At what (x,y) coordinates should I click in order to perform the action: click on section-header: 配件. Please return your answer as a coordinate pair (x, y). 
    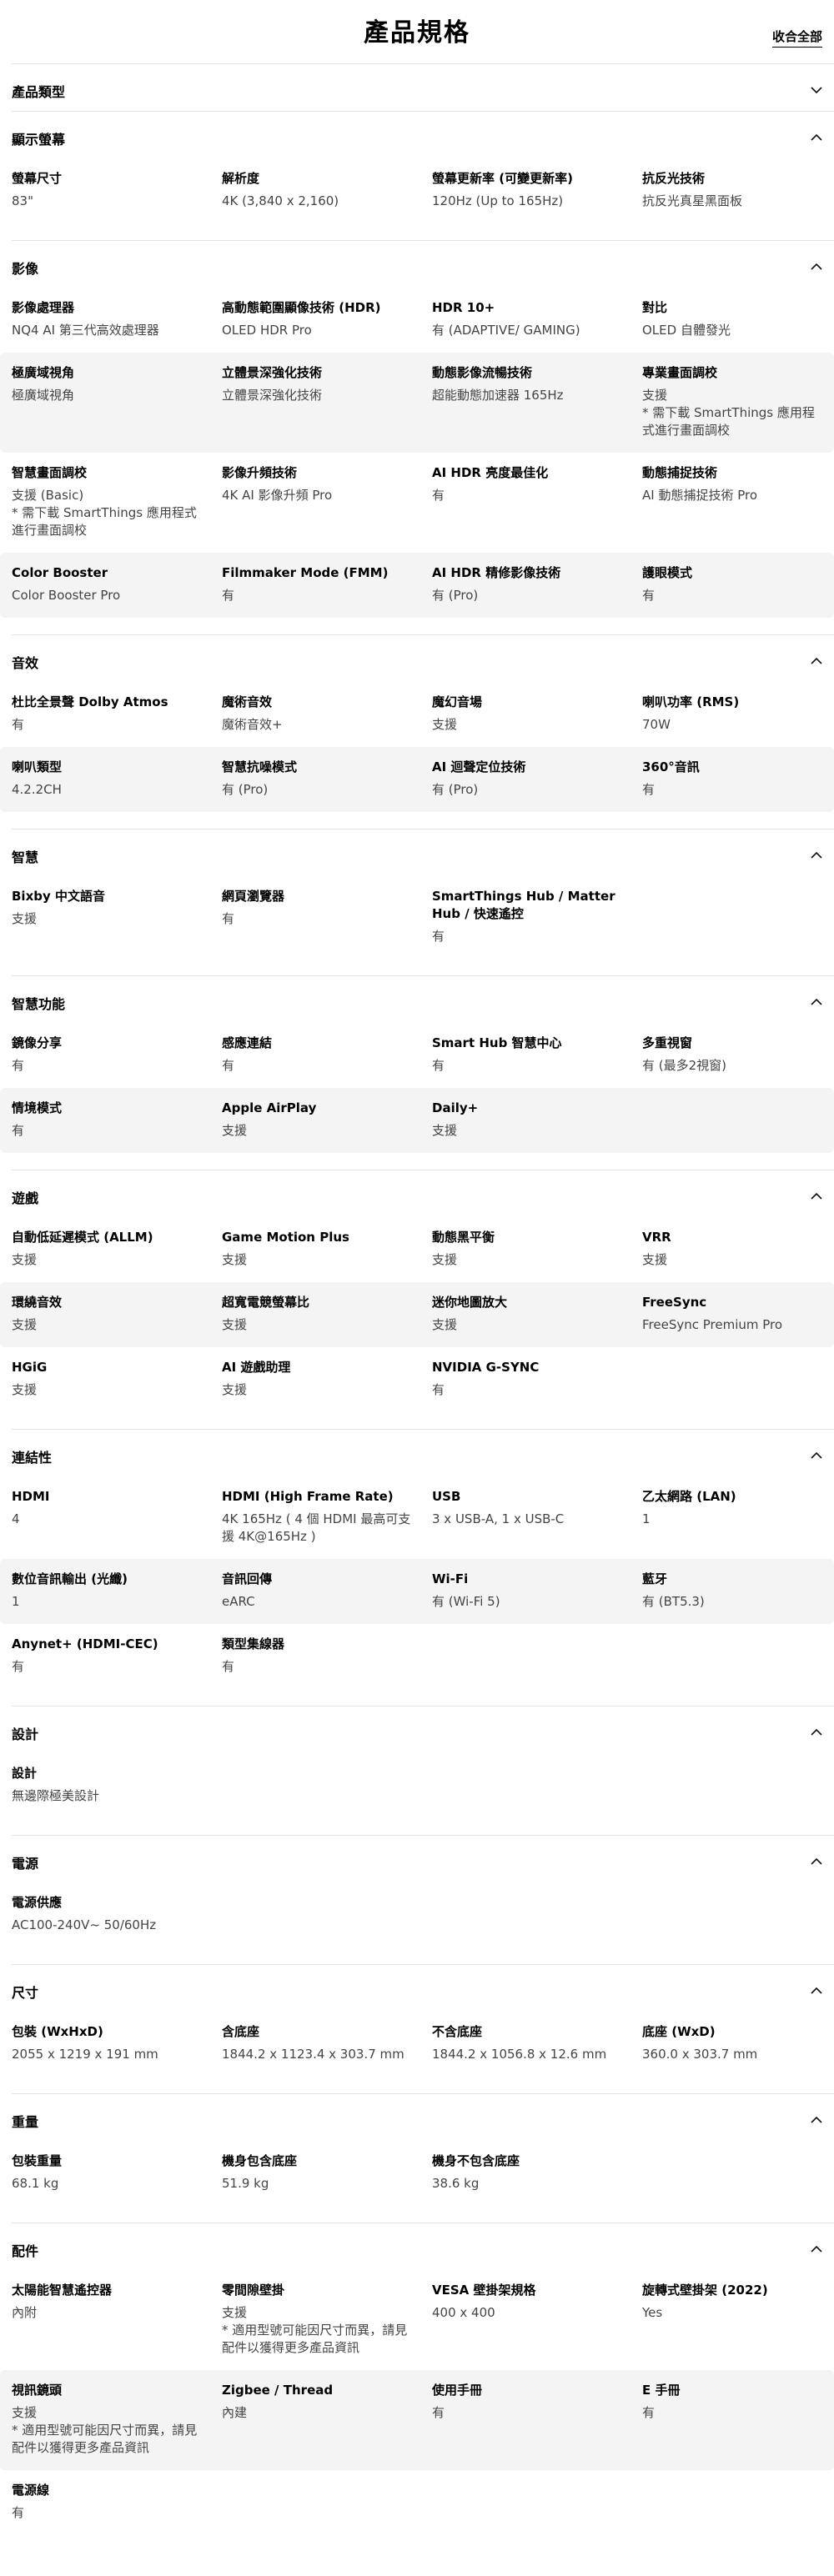
    Looking at the image, I should click on (423, 2246).